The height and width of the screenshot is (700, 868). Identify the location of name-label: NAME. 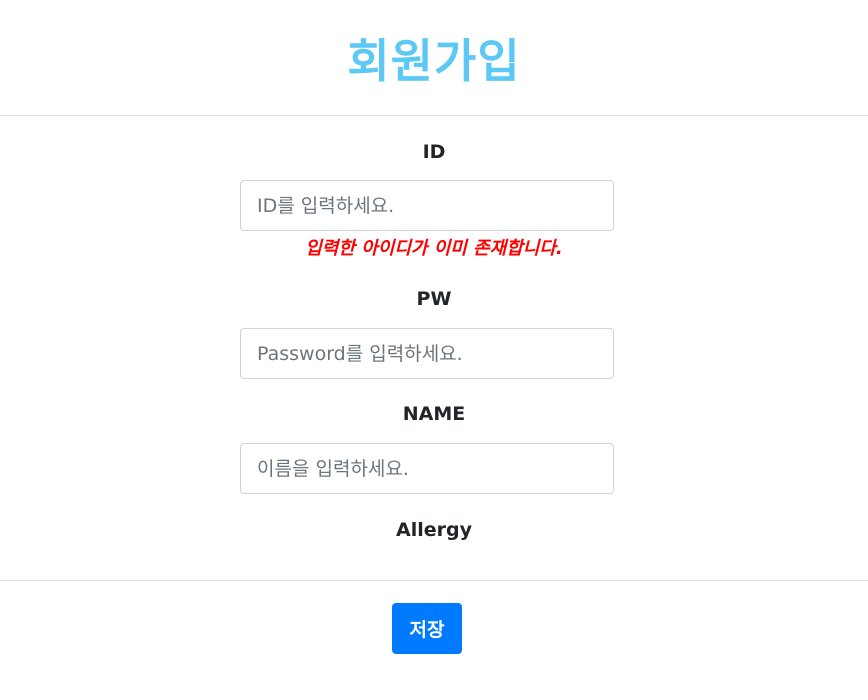
(434, 414).